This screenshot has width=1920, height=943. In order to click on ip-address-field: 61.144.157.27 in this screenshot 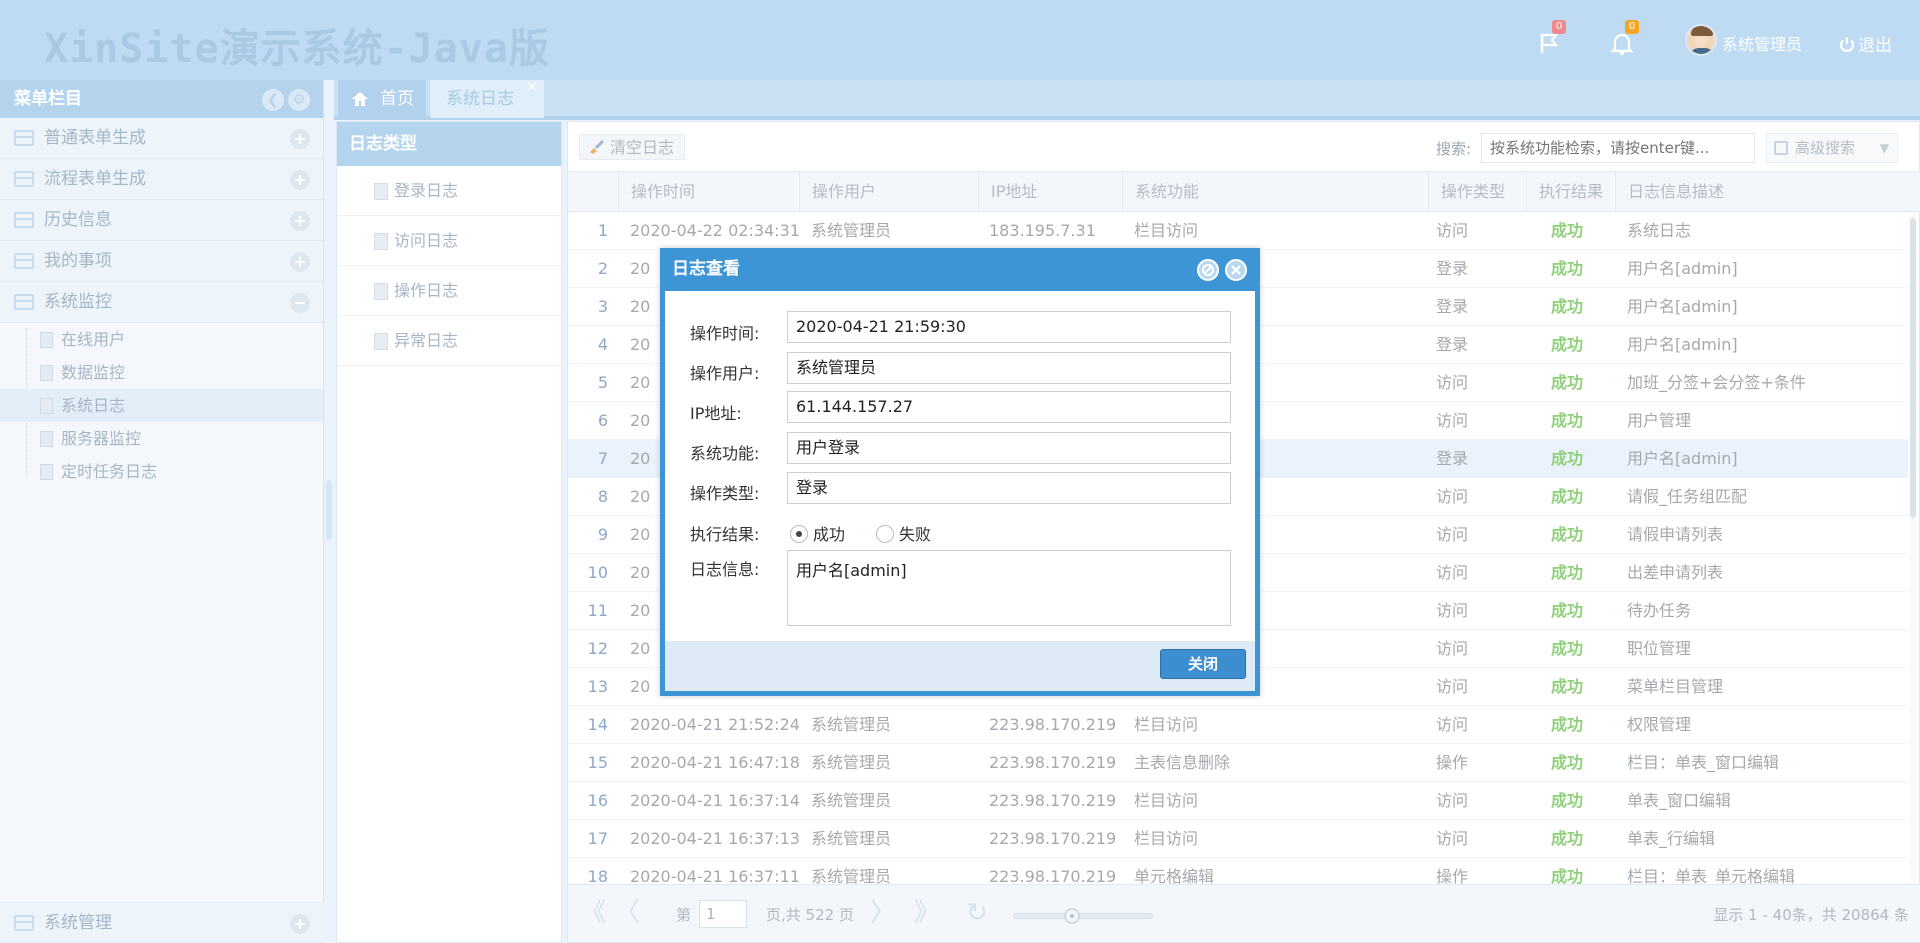, I will do `click(1009, 407)`.